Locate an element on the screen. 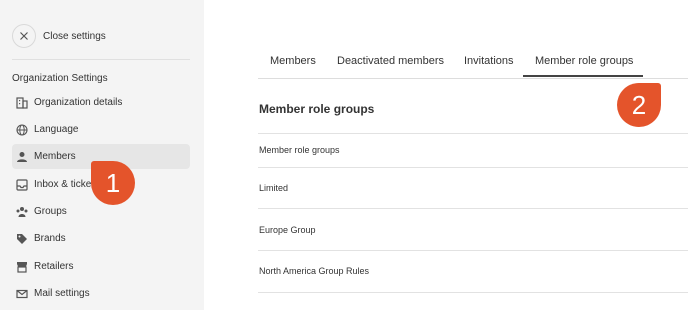  list-item: Limited is located at coordinates (273, 188).